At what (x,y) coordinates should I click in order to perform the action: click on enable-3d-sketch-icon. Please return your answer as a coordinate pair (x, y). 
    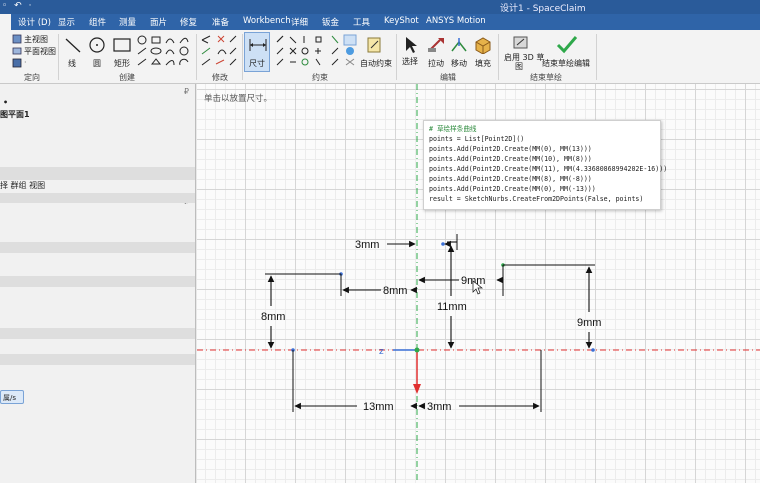
    Looking at the image, I should click on (520, 42).